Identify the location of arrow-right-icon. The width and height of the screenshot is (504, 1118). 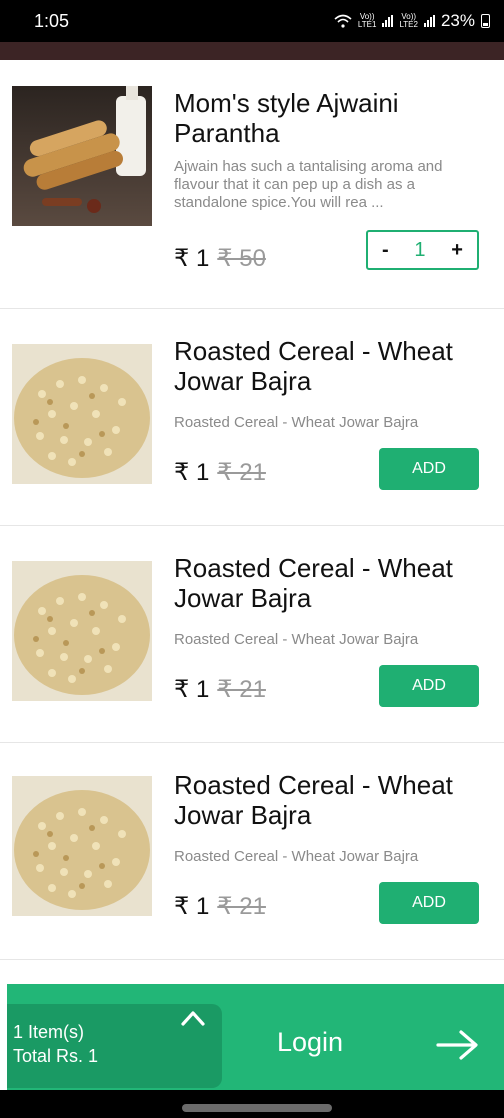
(458, 1045).